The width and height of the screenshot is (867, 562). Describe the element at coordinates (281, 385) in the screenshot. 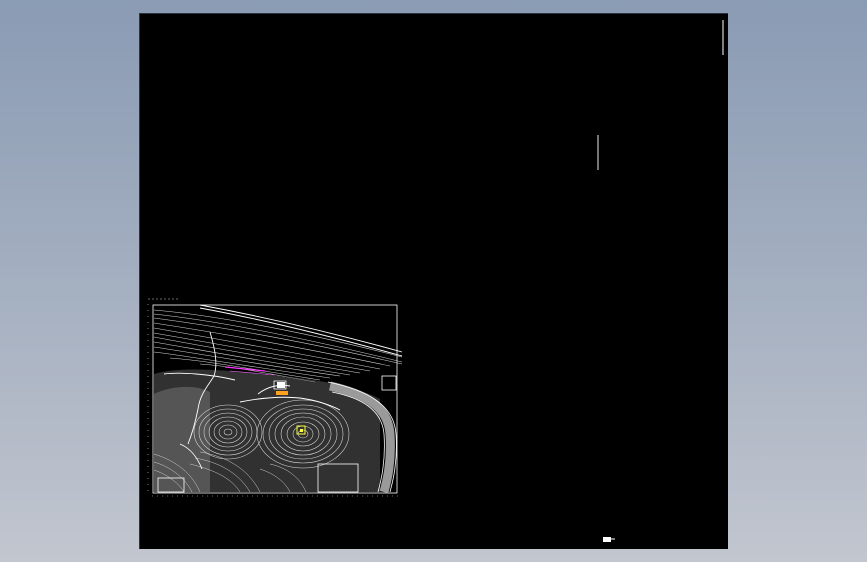

I see `building-marker` at that location.